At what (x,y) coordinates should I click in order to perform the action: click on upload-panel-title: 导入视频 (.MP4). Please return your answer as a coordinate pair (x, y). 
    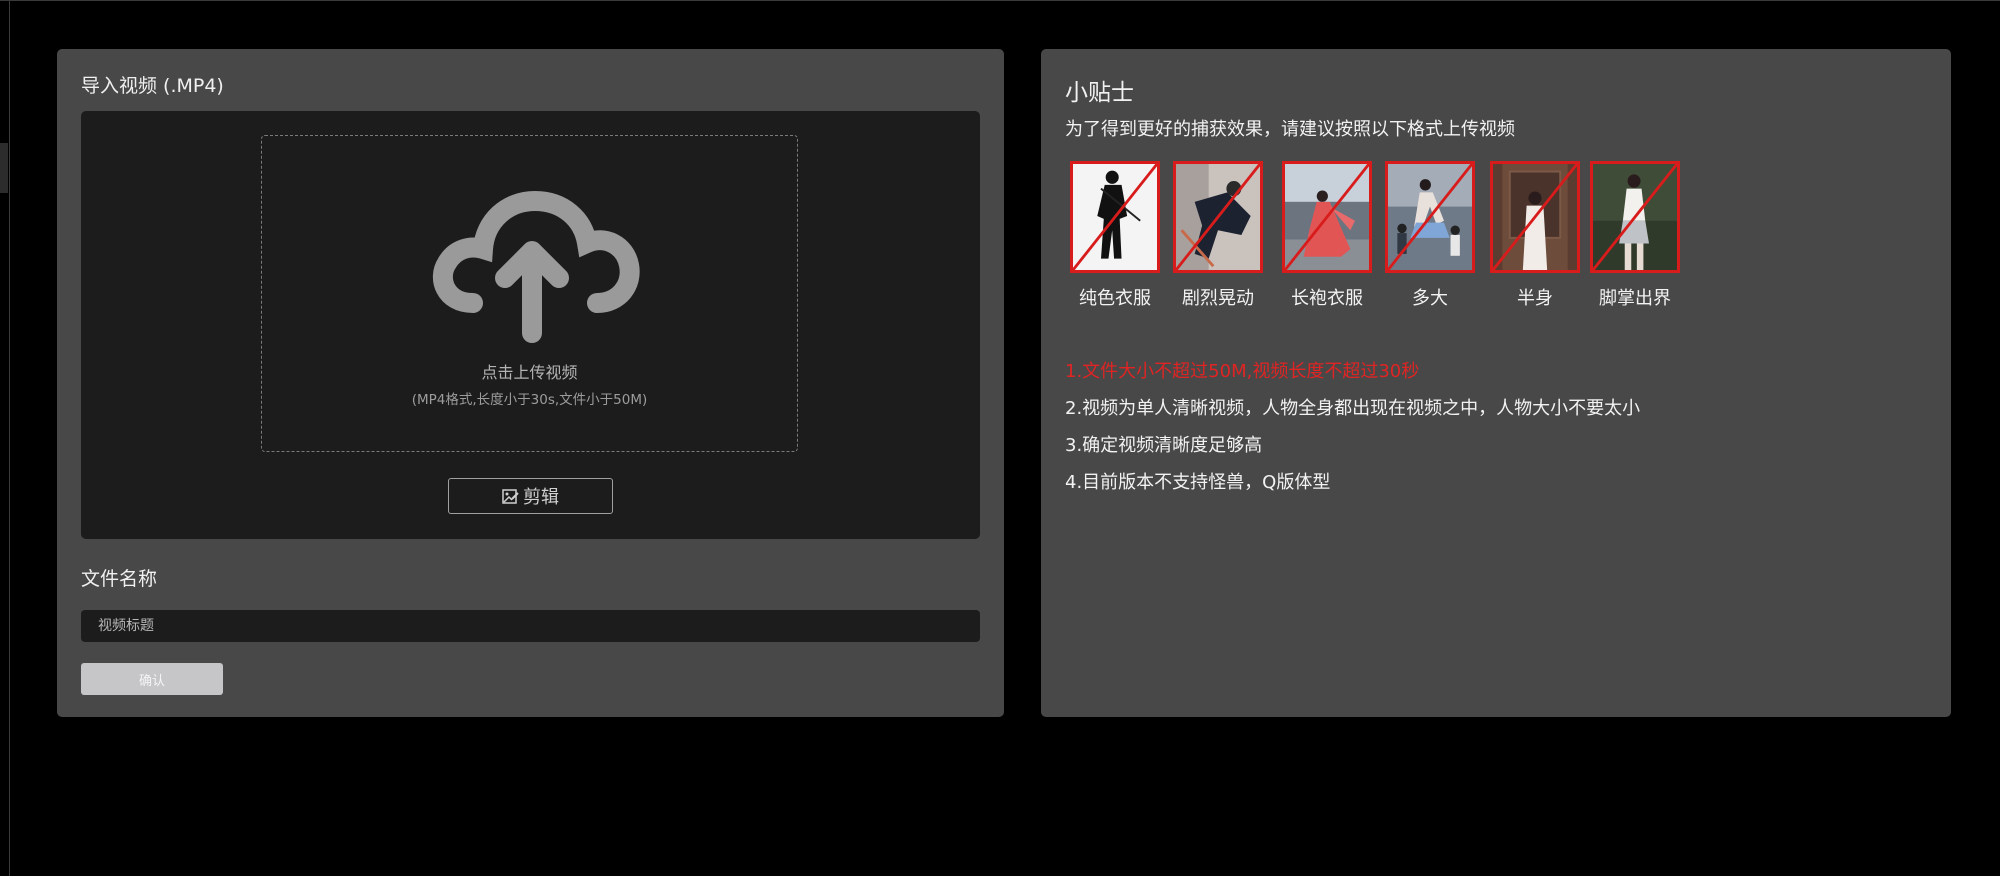
    Looking at the image, I should click on (152, 86).